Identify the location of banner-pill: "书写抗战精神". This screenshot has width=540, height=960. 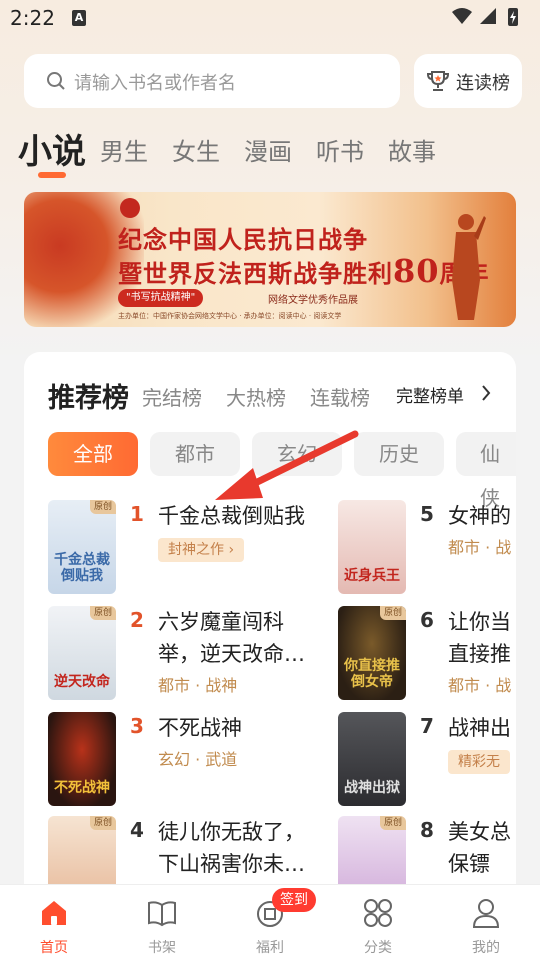
(161, 298).